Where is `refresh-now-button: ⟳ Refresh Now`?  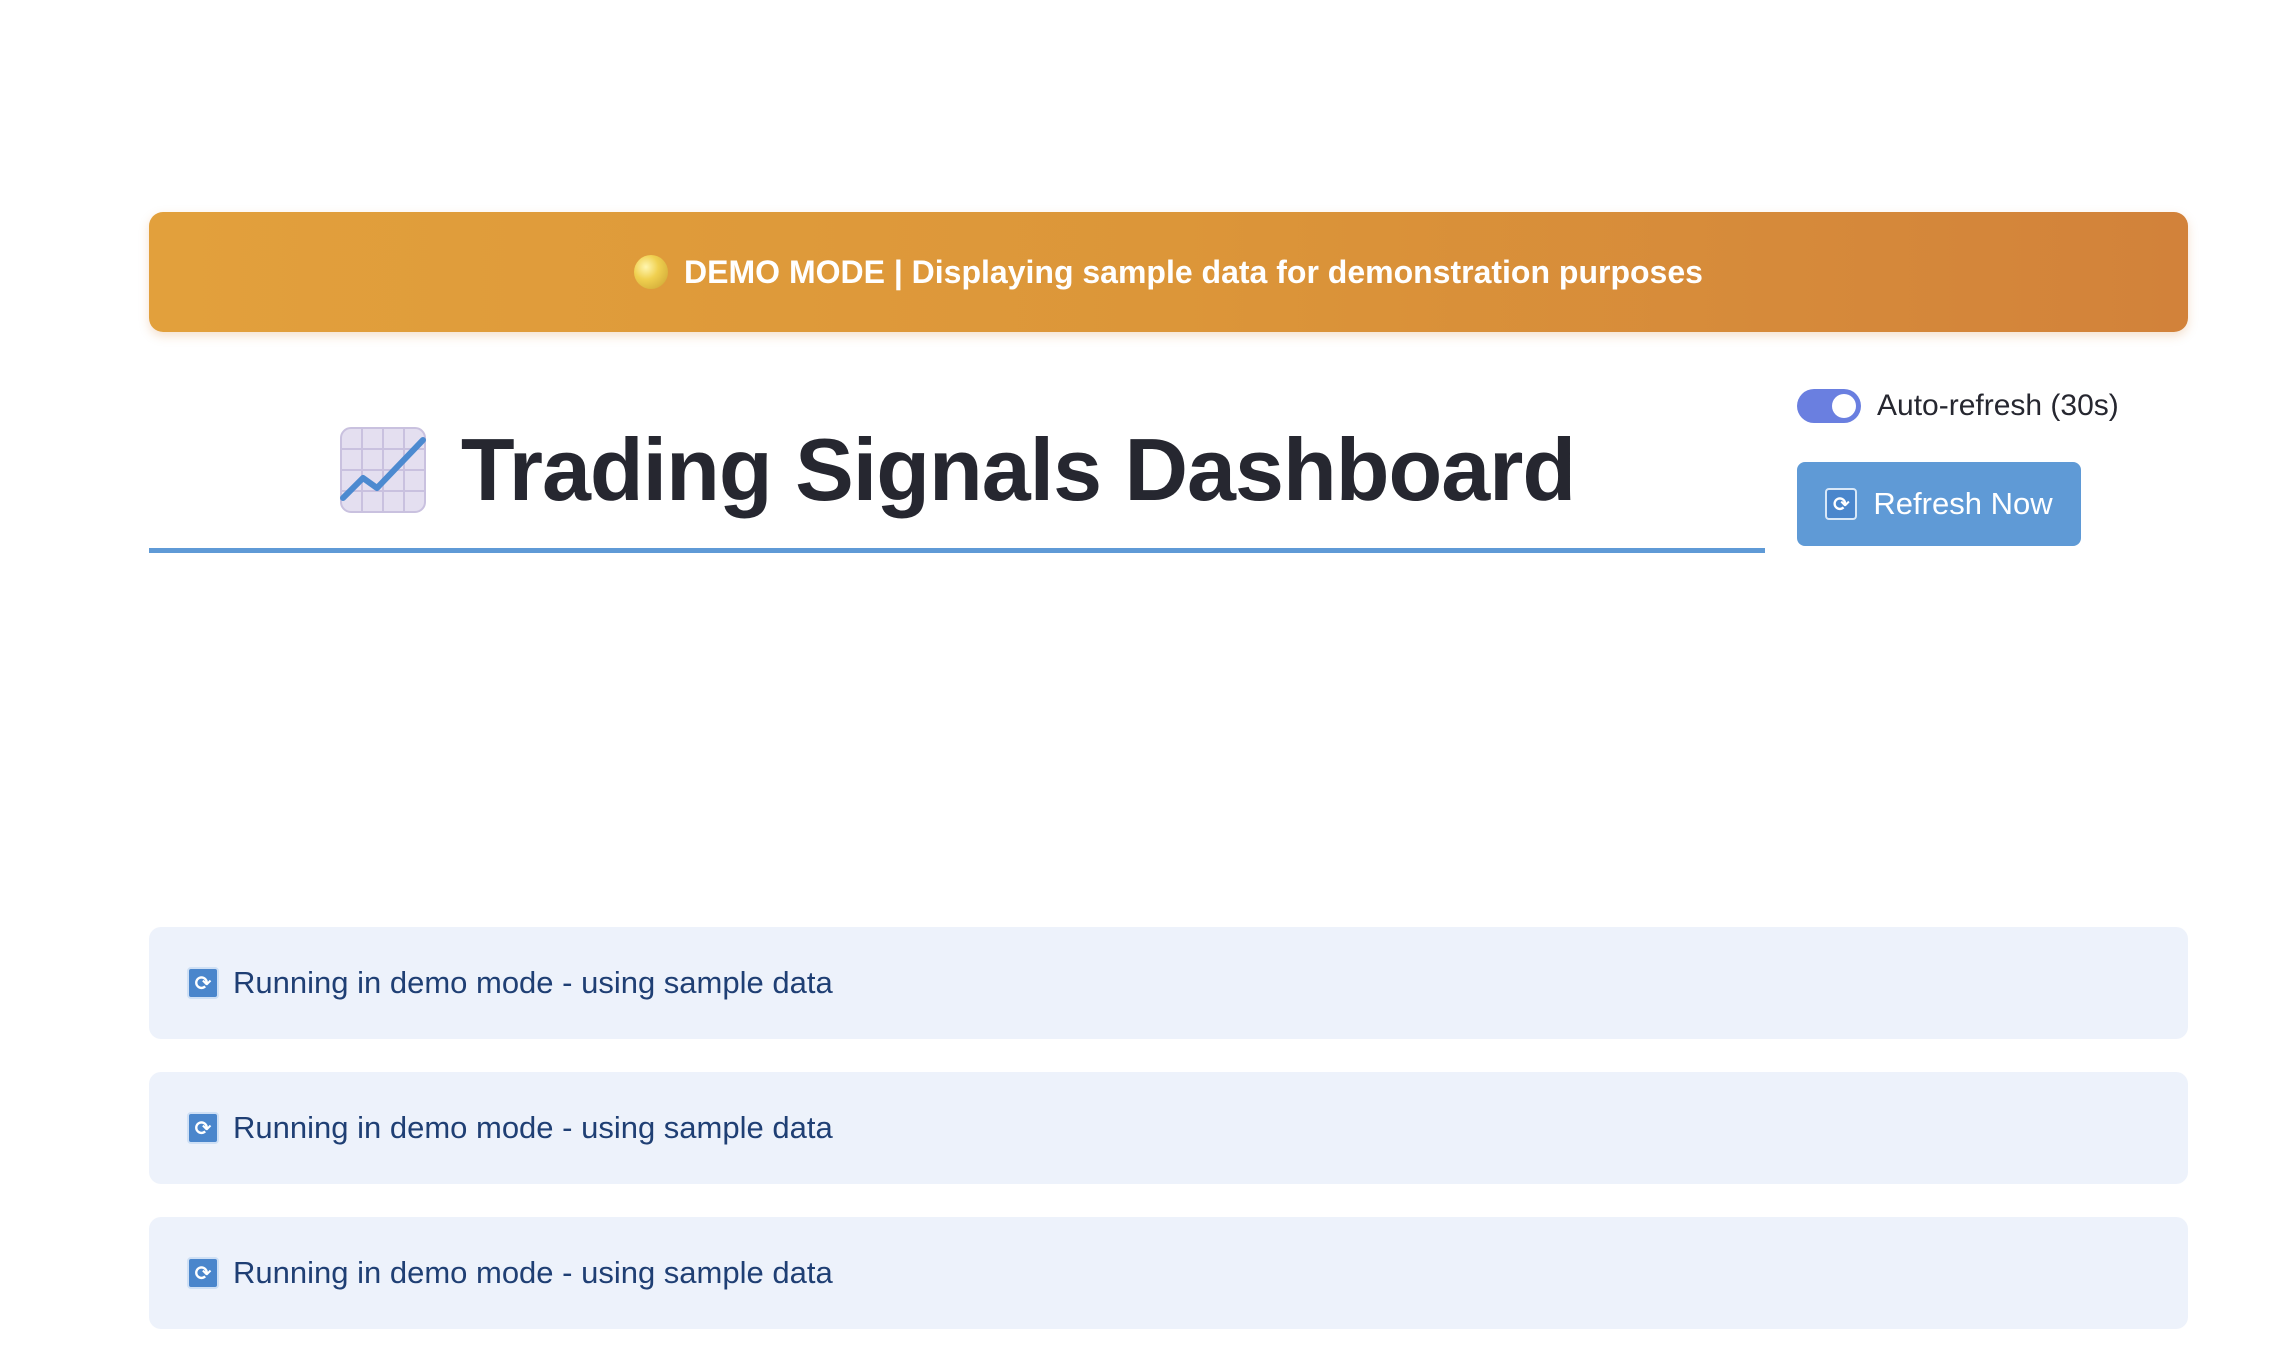 refresh-now-button: ⟳ Refresh Now is located at coordinates (1939, 504).